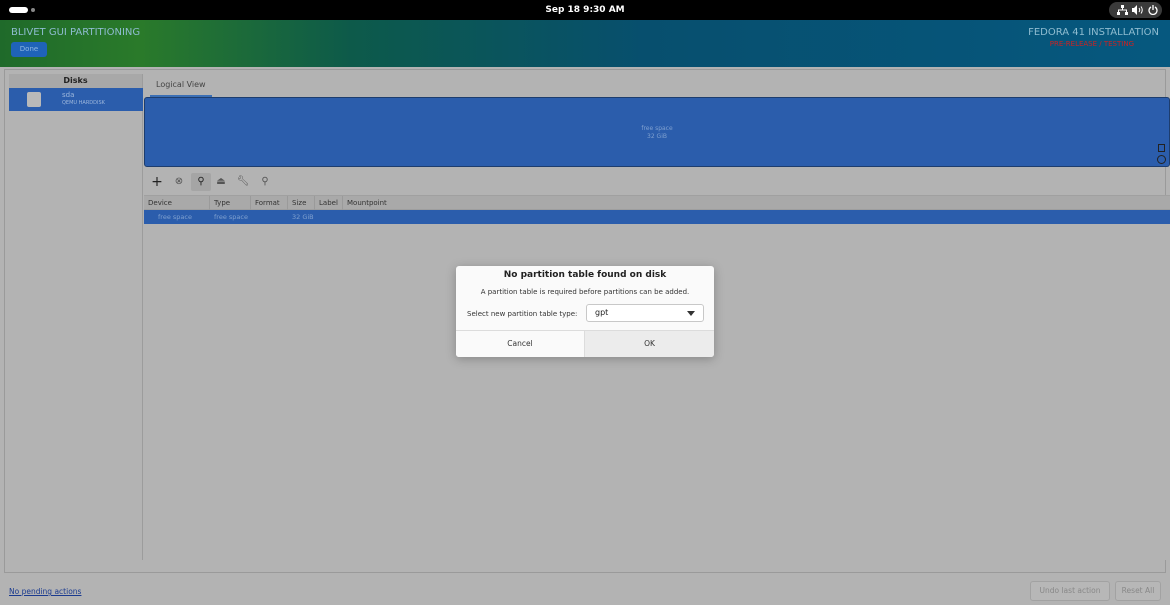  Describe the element at coordinates (522, 314) in the screenshot. I see `partition-type-label: Select new partition table type:` at that location.